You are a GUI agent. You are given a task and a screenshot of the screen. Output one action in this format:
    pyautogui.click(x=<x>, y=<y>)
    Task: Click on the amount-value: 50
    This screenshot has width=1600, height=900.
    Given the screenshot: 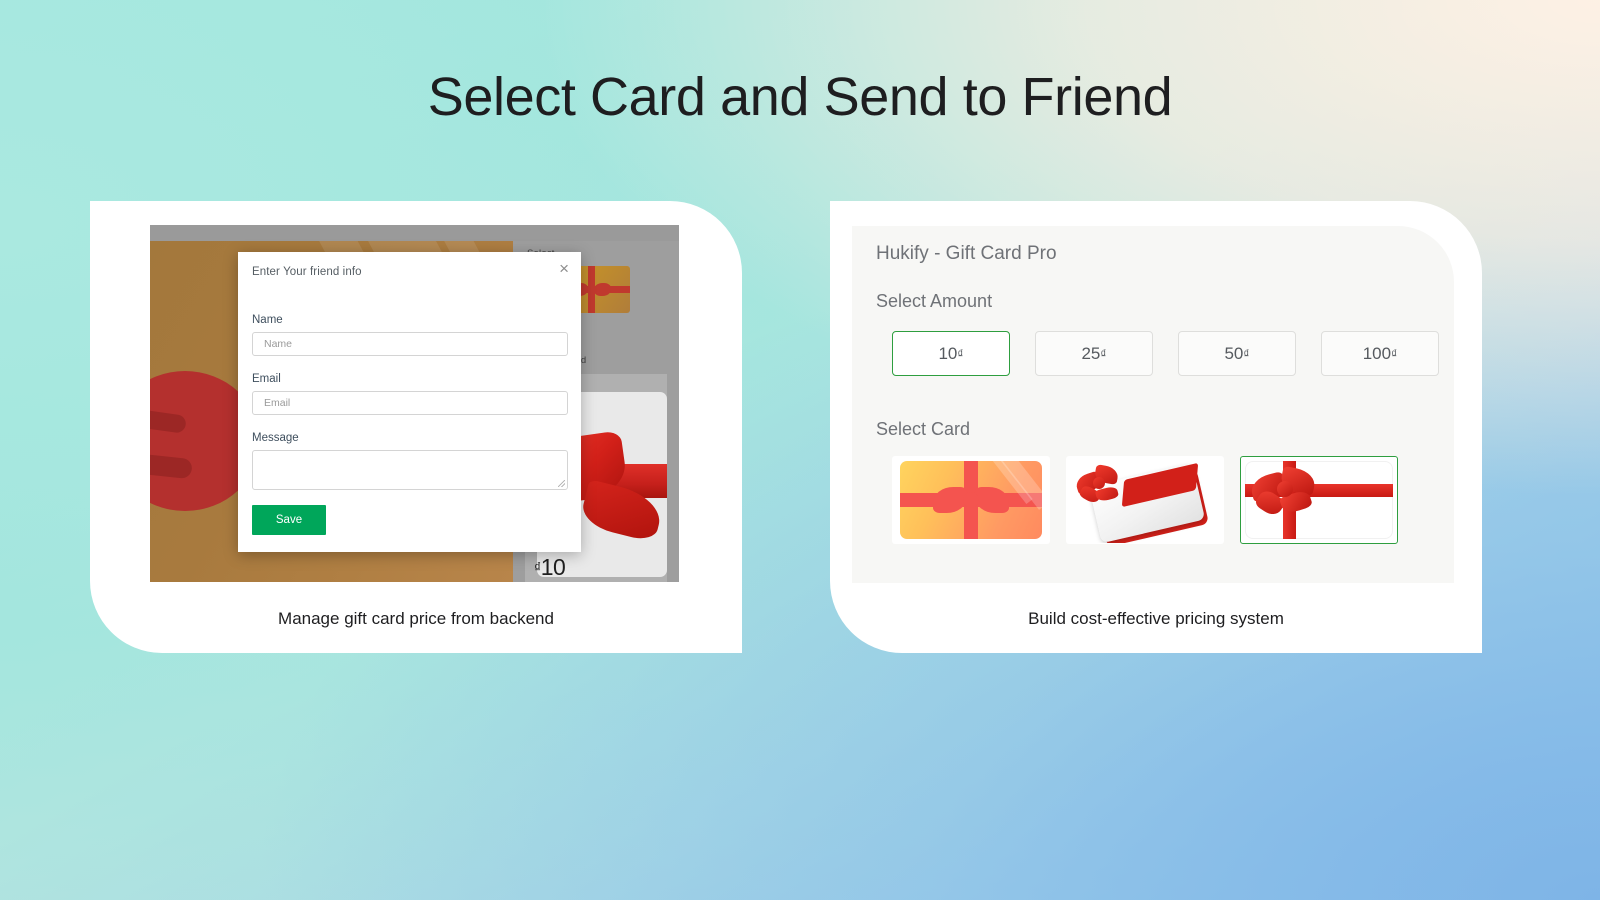 What is the action you would take?
    pyautogui.click(x=1234, y=353)
    